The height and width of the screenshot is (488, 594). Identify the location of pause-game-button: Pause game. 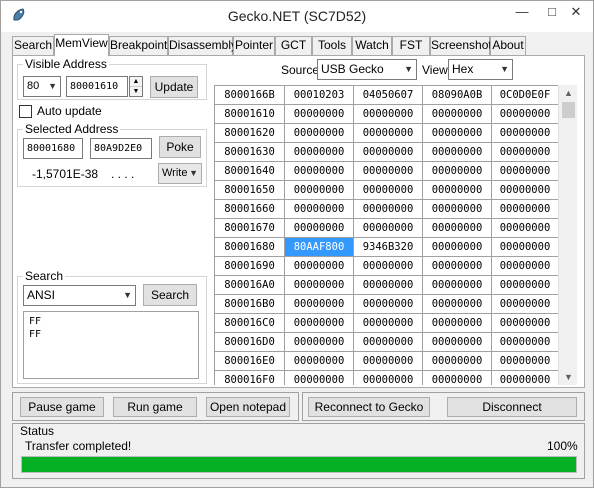
(62, 407).